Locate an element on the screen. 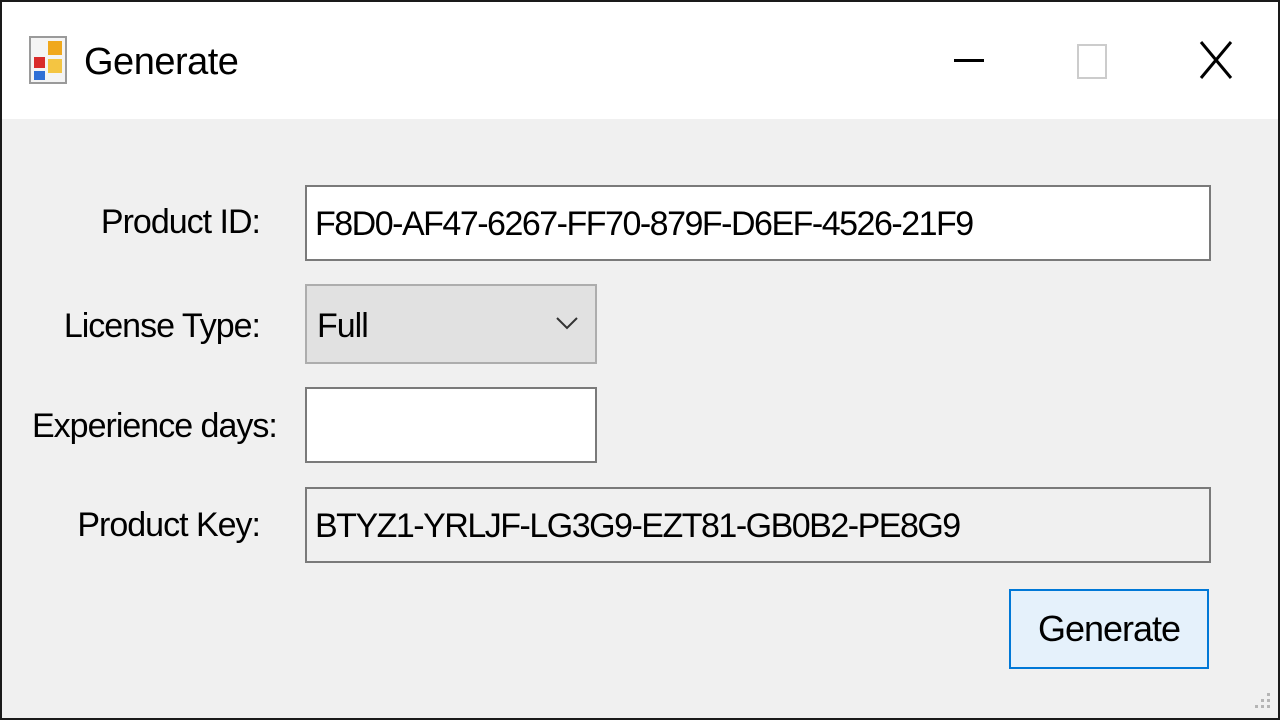 This screenshot has height=720, width=1280. generate-button: Generate is located at coordinates (1109, 629).